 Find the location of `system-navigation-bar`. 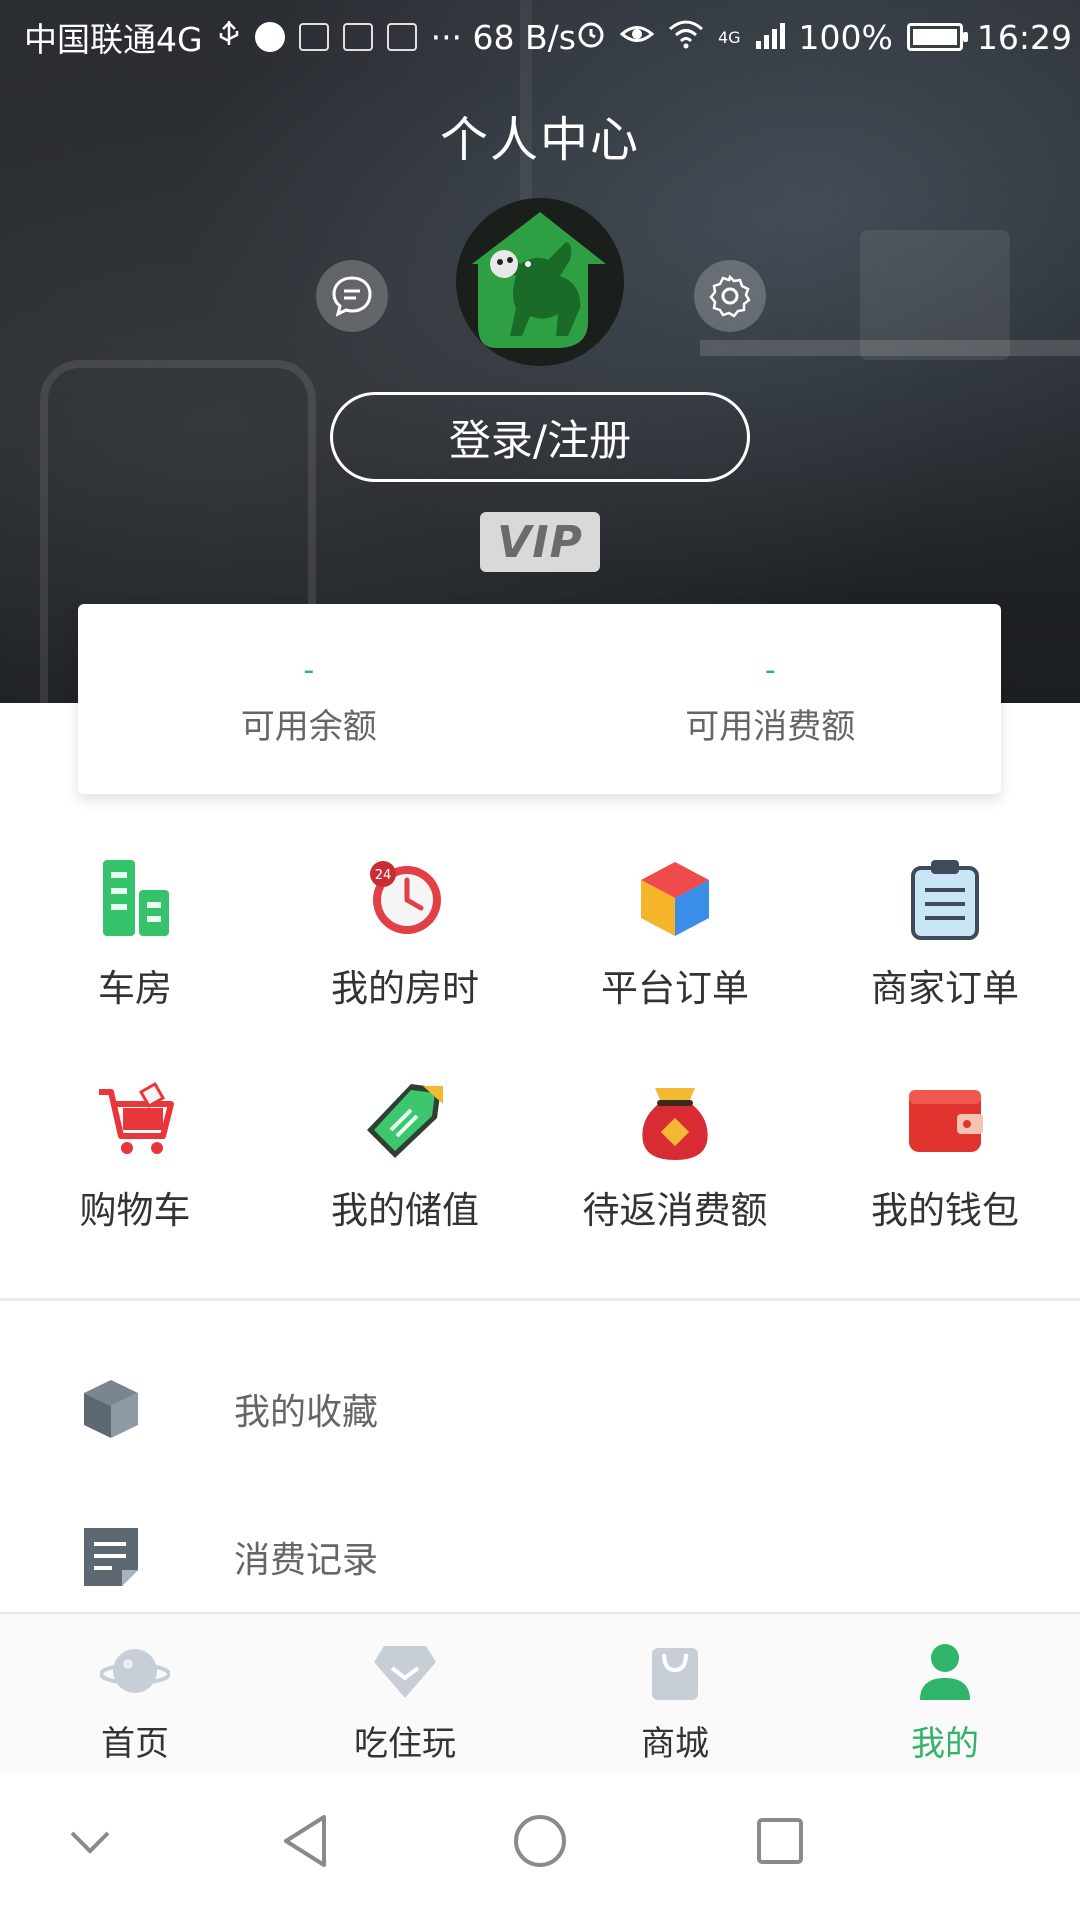

system-navigation-bar is located at coordinates (540, 1846).